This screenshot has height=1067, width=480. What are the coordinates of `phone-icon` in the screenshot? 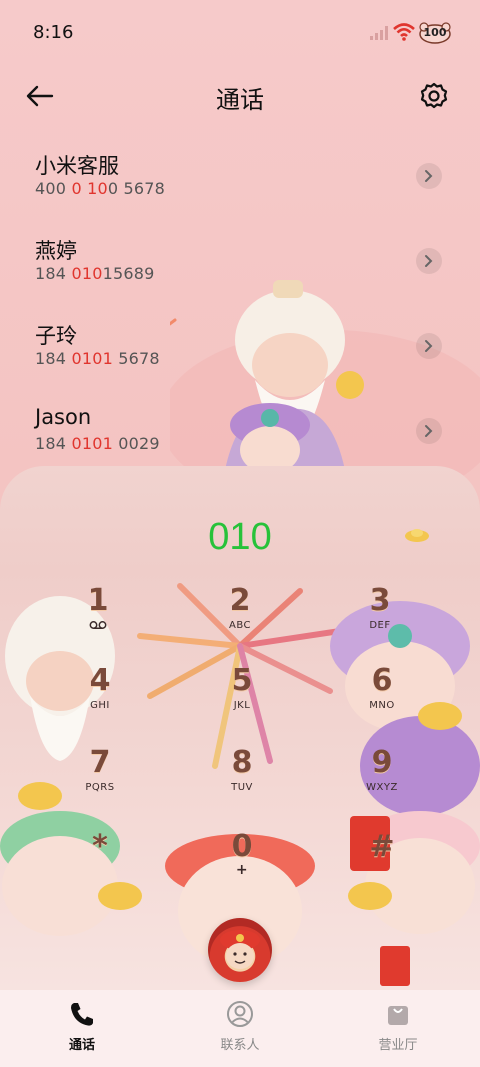 It's located at (82, 1014).